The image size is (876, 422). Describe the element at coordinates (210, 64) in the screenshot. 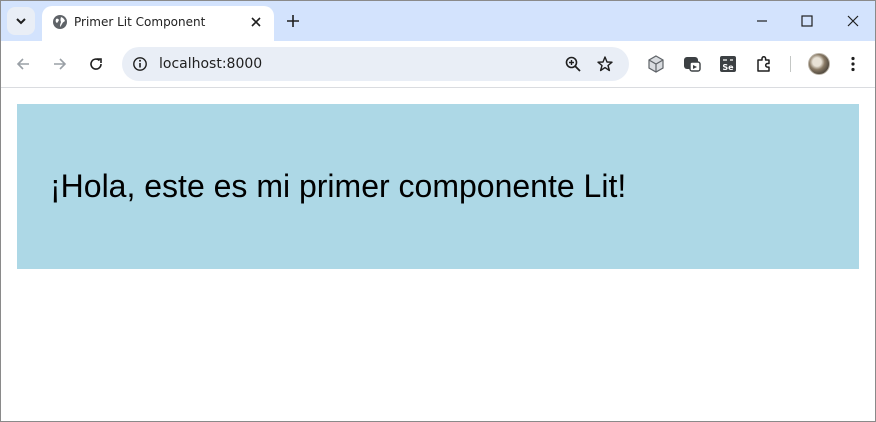

I see `url-text: localhost:8000` at that location.